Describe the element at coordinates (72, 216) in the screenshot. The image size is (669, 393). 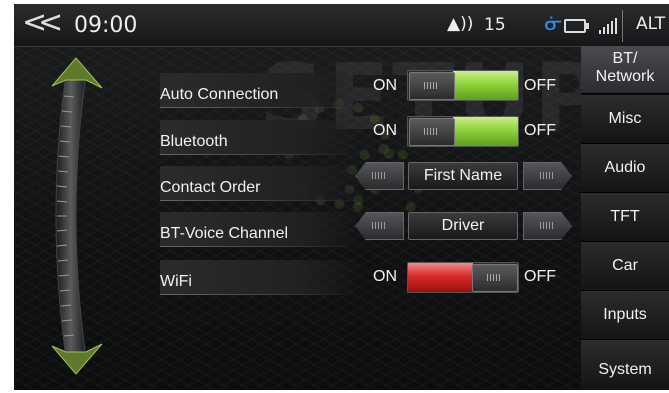
I see `scroll-arc-slider` at that location.